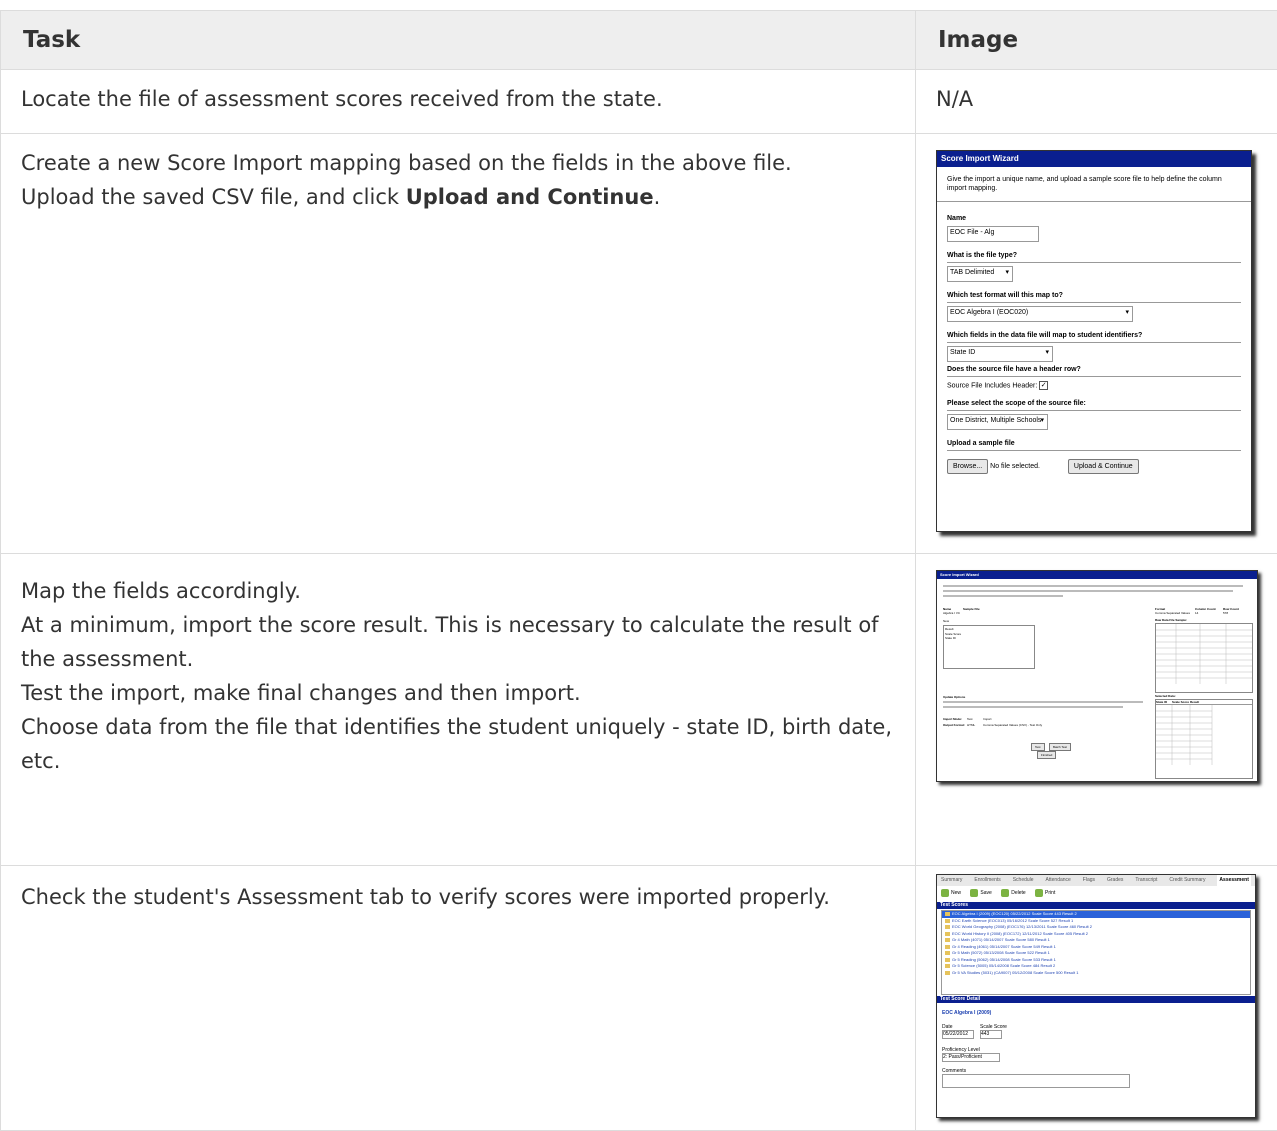 The height and width of the screenshot is (1131, 1277). Describe the element at coordinates (530, 197) in the screenshot. I see `upload-continue-emphasis: Upload and Continue` at that location.